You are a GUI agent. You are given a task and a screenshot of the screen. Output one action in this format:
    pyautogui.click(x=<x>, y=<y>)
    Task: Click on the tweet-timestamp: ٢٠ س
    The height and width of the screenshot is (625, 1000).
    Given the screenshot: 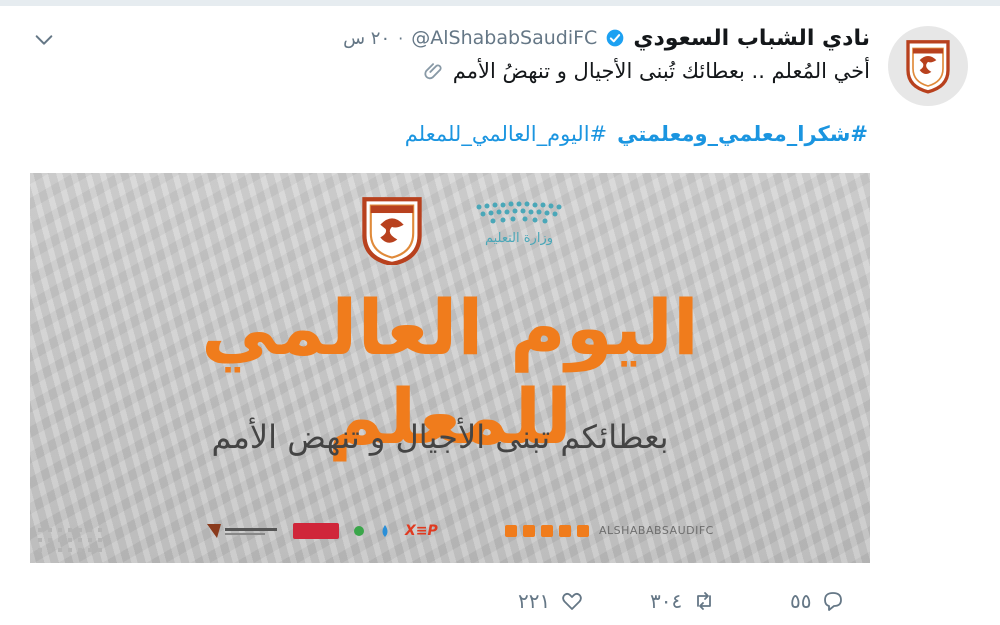 What is the action you would take?
    pyautogui.click(x=366, y=38)
    